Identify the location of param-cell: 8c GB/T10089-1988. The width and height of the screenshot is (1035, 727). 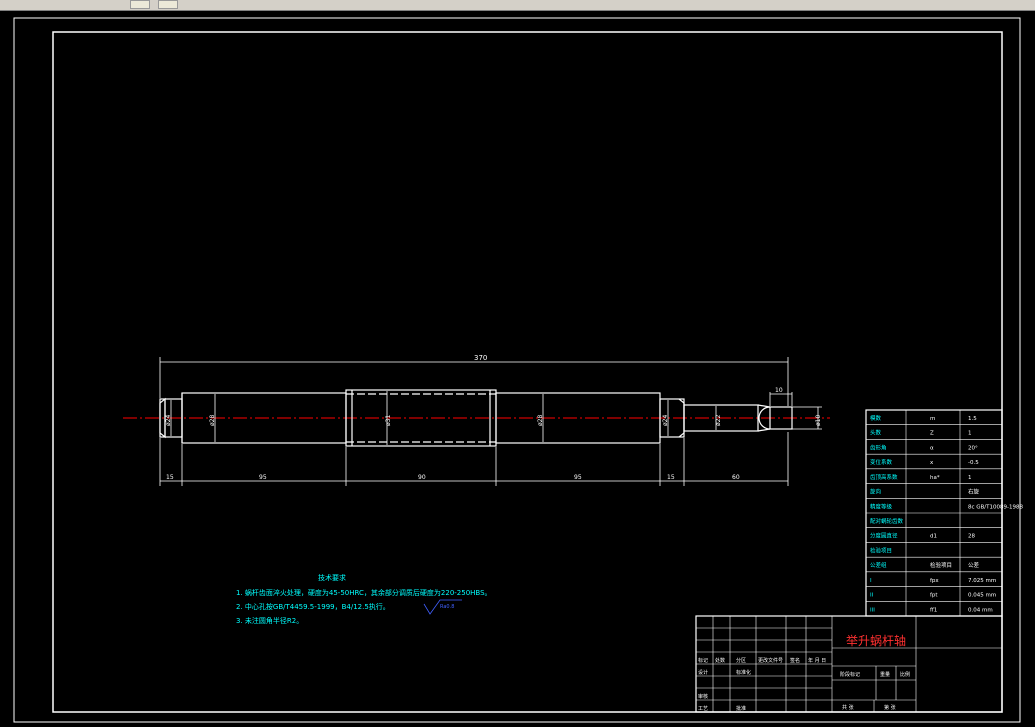
(995, 507).